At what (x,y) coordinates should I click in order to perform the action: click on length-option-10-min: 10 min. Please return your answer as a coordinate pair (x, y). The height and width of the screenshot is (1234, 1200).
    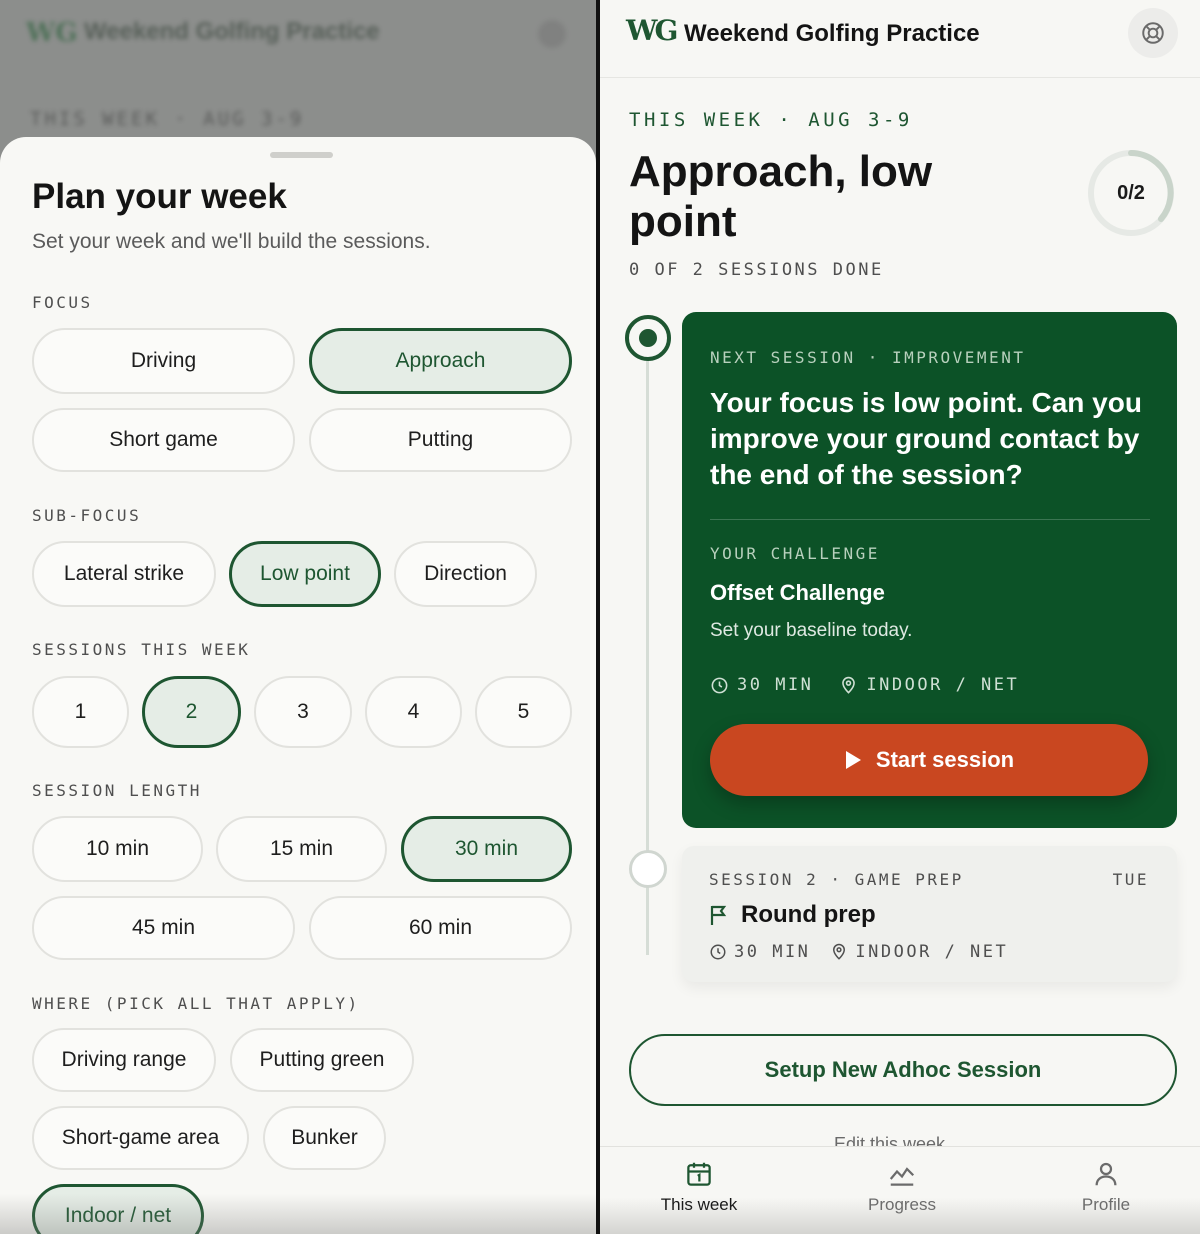
    Looking at the image, I should click on (117, 849).